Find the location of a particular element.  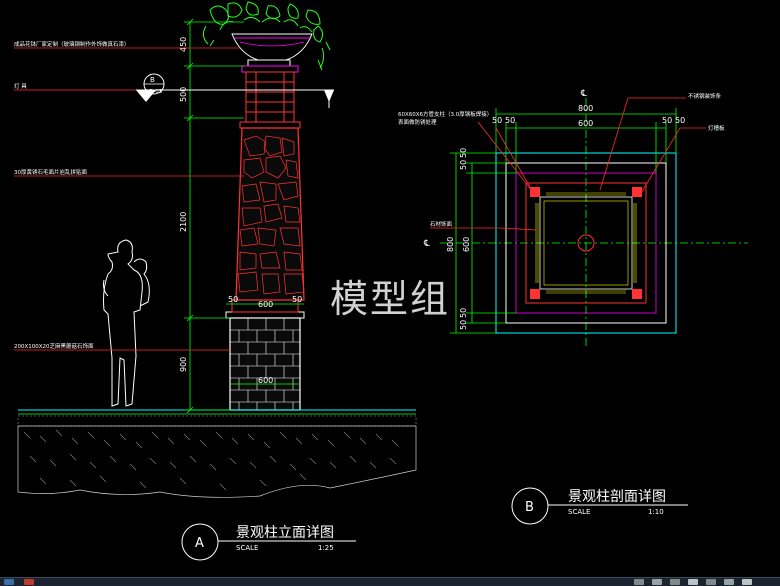

app-icon is located at coordinates (29, 582).